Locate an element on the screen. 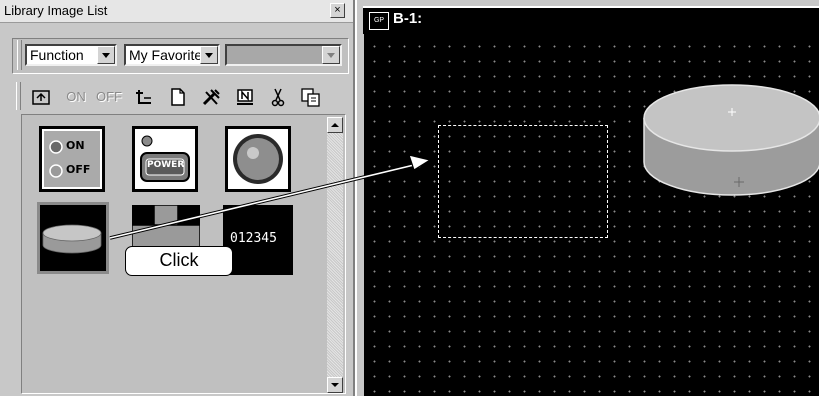 The image size is (819, 397). power-label: POWER is located at coordinates (166, 165).